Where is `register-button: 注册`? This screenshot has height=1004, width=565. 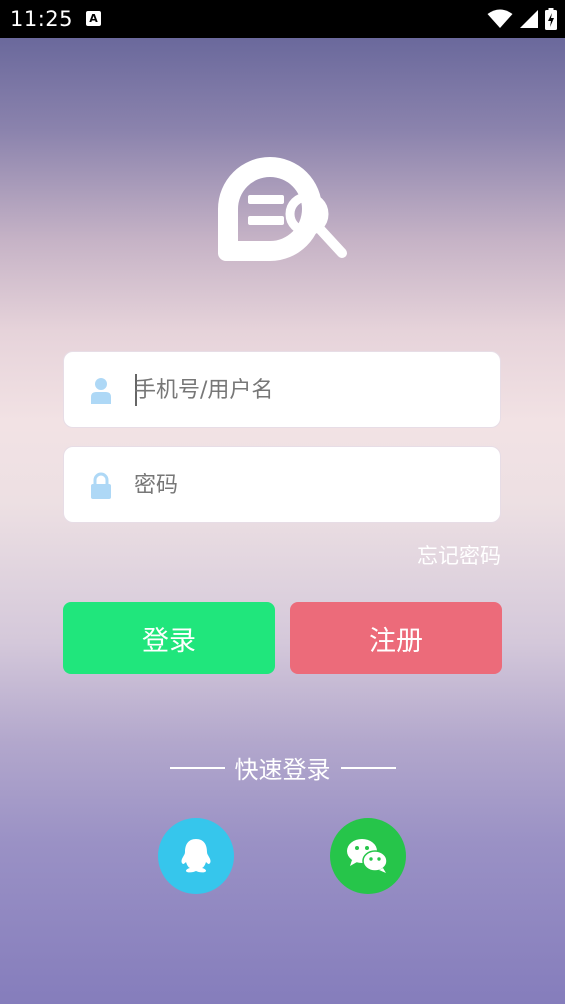
register-button: 注册 is located at coordinates (396, 638).